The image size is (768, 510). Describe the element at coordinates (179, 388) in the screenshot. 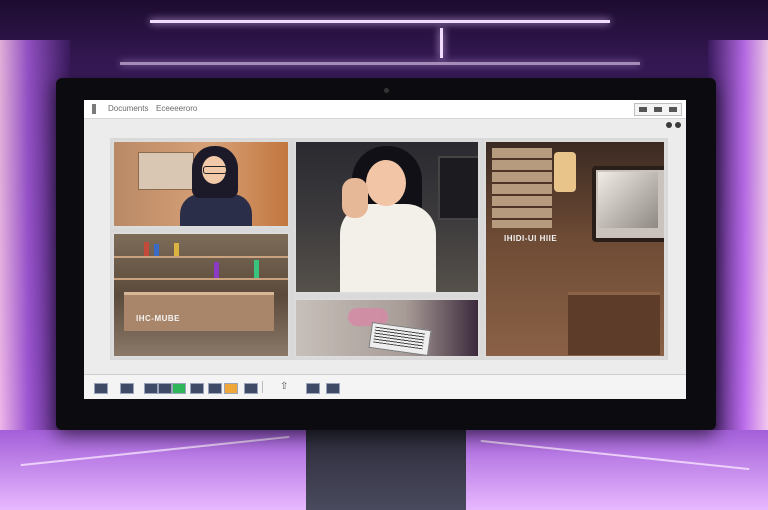

I see `green-app-icon` at that location.